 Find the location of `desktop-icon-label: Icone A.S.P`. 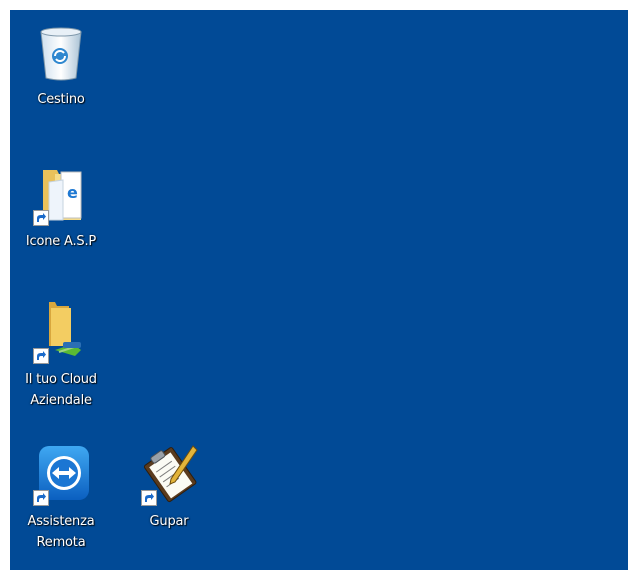

desktop-icon-label: Icone A.S.P is located at coordinates (61, 241).